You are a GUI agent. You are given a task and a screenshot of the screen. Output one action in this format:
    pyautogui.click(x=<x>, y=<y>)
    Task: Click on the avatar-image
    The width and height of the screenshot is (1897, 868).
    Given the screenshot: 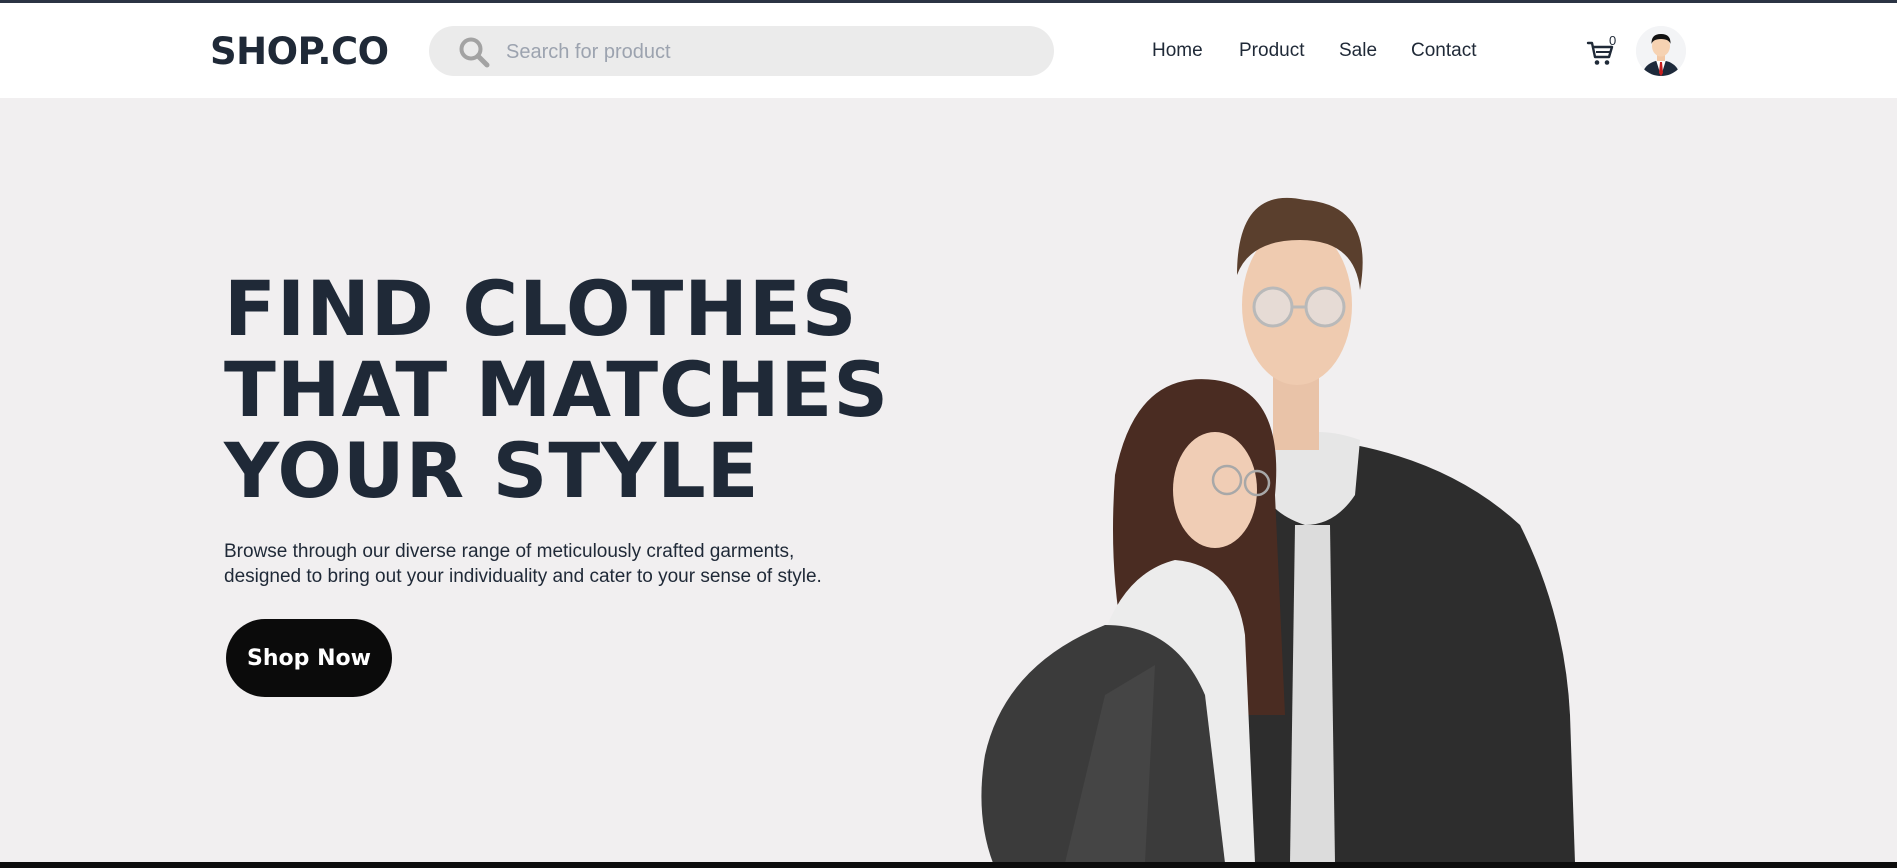 What is the action you would take?
    pyautogui.click(x=1661, y=51)
    